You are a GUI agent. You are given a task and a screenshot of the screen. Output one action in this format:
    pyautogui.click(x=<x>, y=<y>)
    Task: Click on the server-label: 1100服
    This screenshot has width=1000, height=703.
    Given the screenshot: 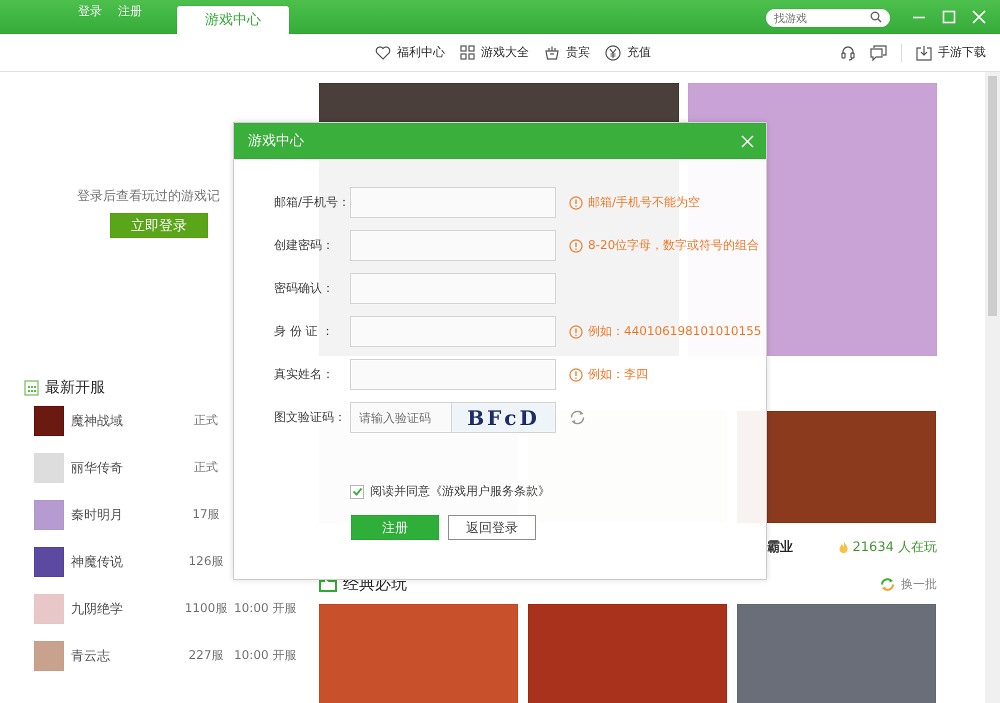 What is the action you would take?
    pyautogui.click(x=206, y=608)
    